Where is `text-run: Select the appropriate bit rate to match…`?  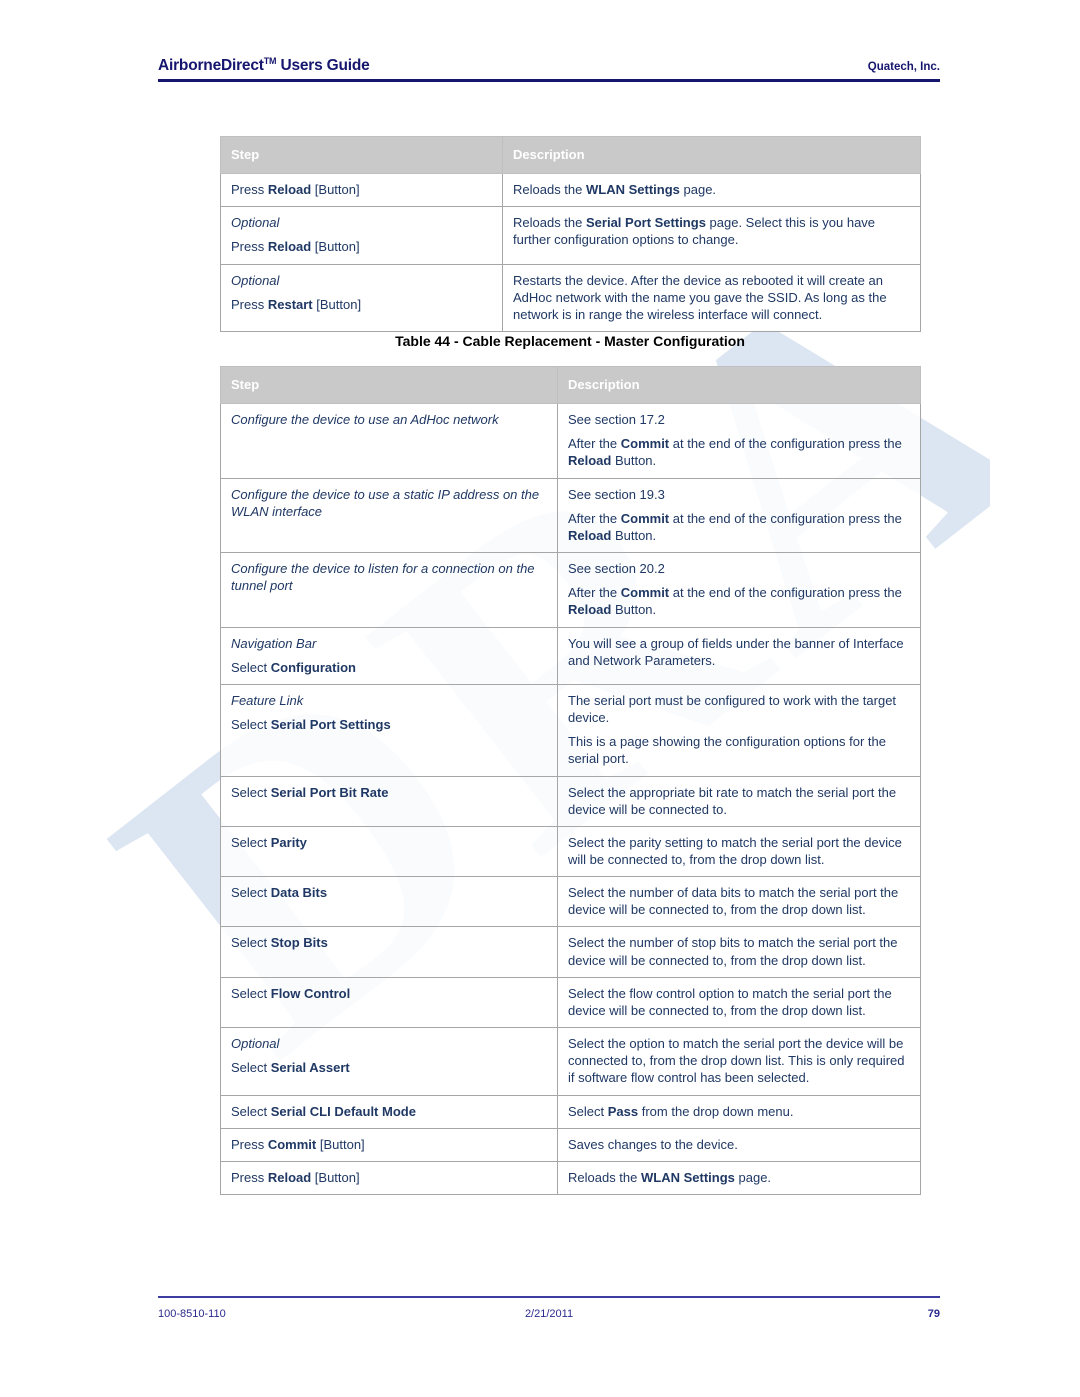 text-run: Select the appropriate bit rate to match… is located at coordinates (732, 800).